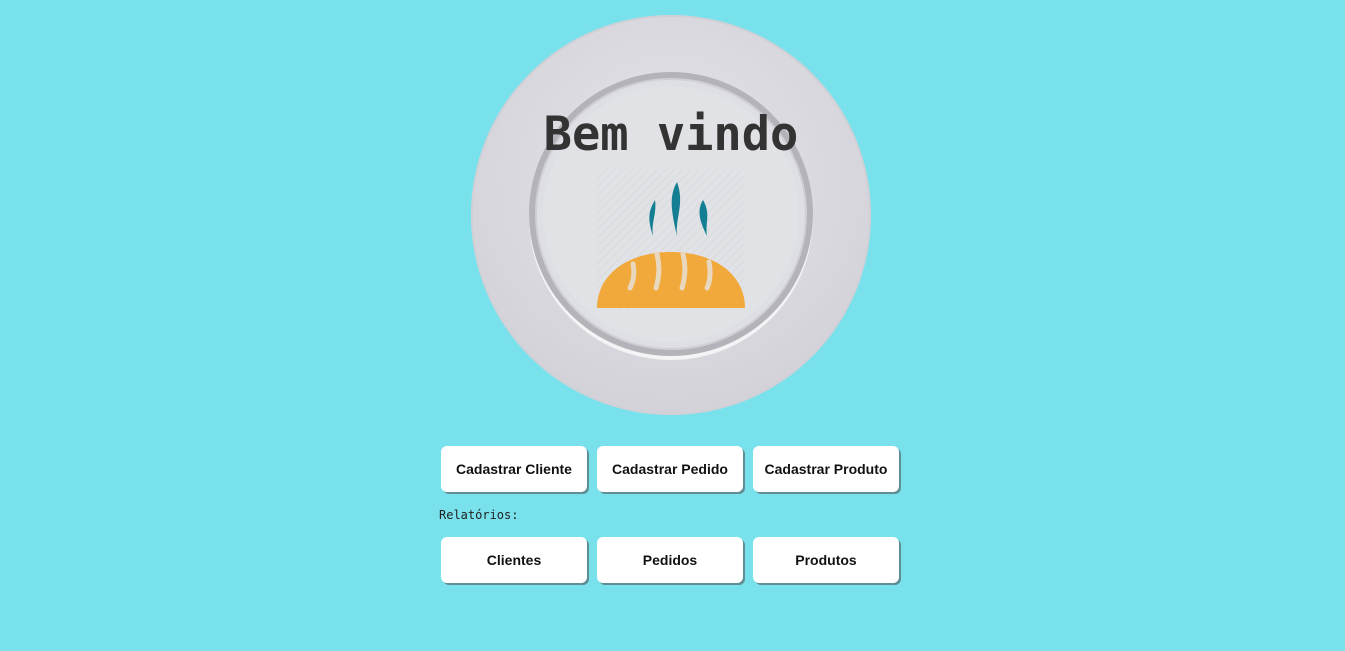 This screenshot has width=1345, height=651. Describe the element at coordinates (514, 469) in the screenshot. I see `cadastrar-cliente-button: Cadastrar Cliente` at that location.